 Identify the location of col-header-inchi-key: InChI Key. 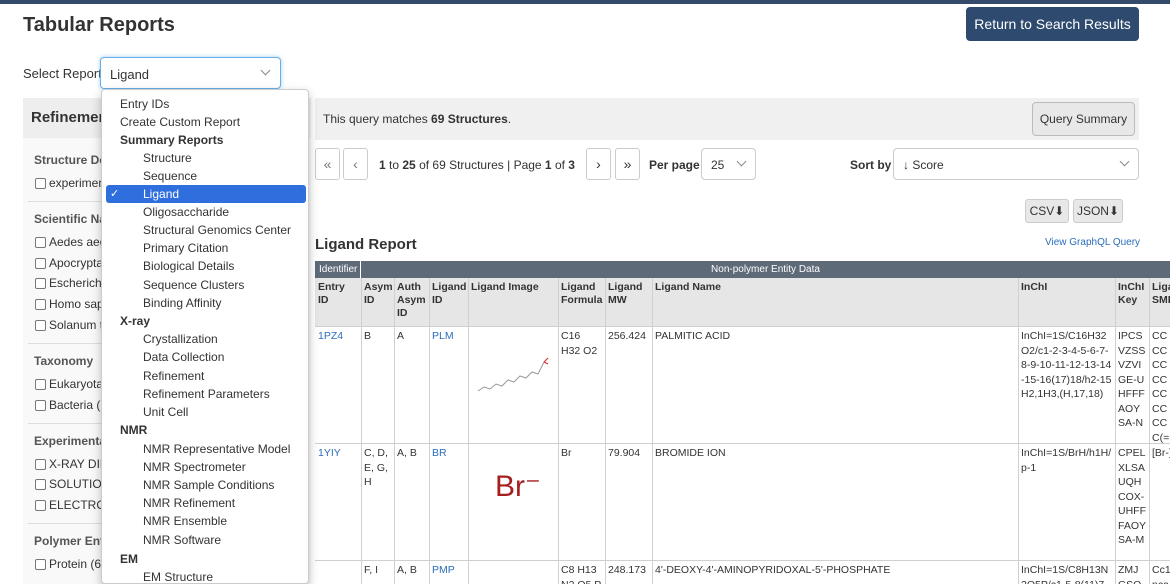
(1132, 294).